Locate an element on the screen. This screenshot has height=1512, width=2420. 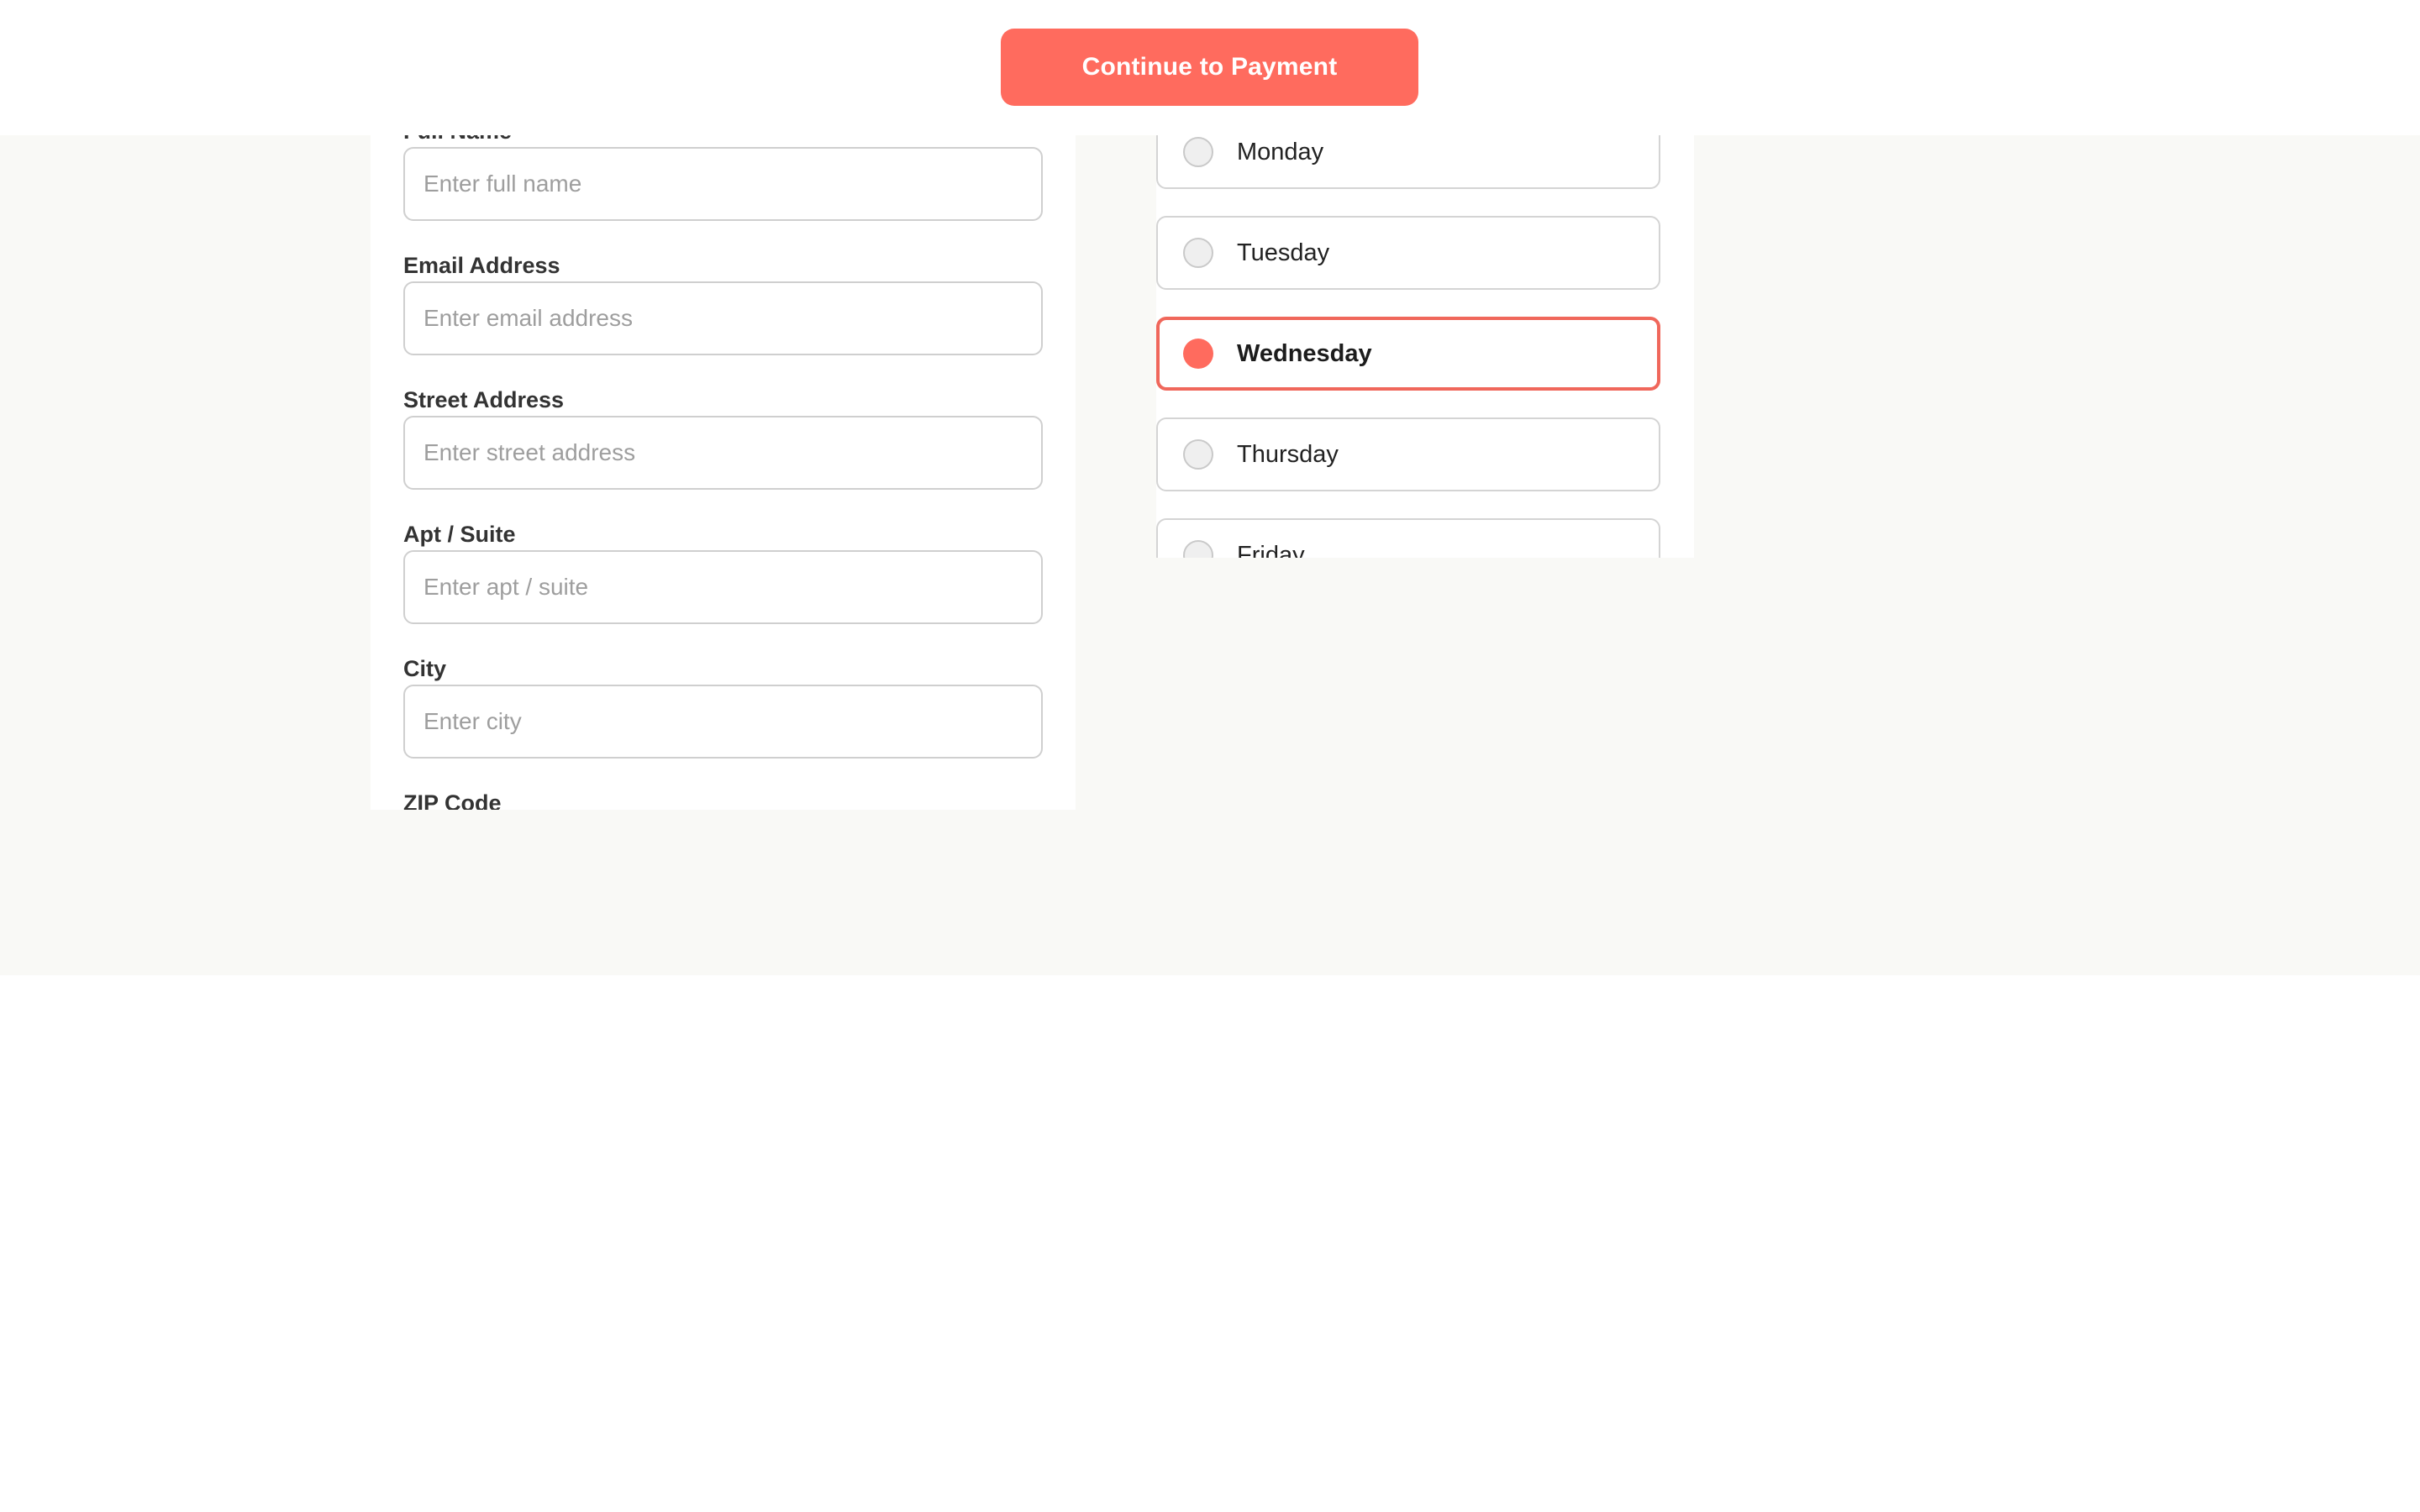
continue-to-payment-button: Continue to Payment is located at coordinates (1209, 67).